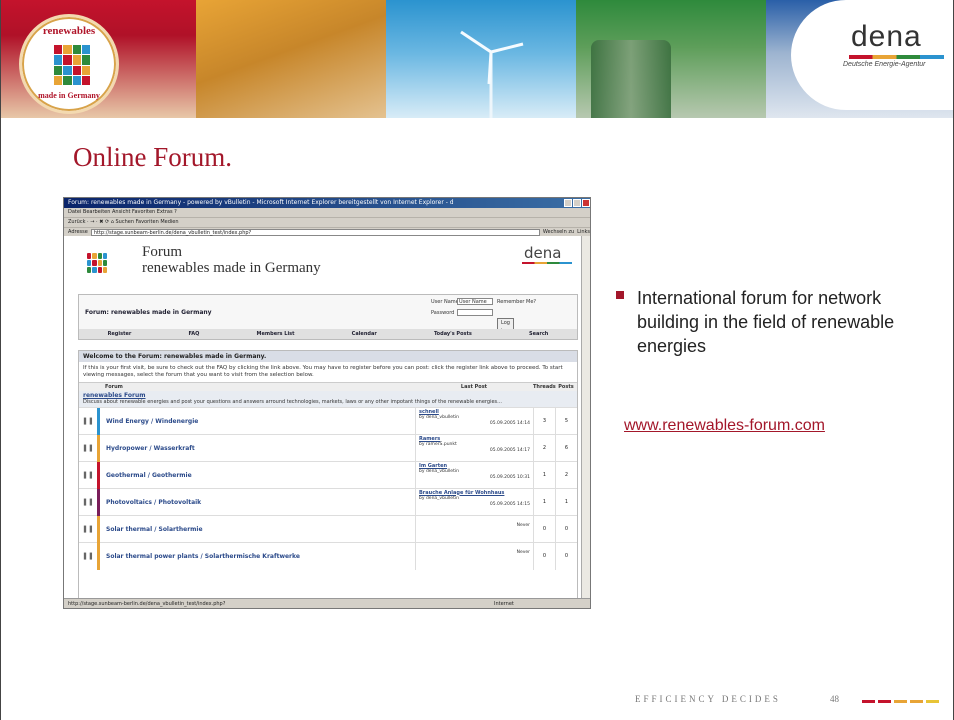 The width and height of the screenshot is (954, 720). Describe the element at coordinates (566, 387) in the screenshot. I see `col-posts: Posts` at that location.